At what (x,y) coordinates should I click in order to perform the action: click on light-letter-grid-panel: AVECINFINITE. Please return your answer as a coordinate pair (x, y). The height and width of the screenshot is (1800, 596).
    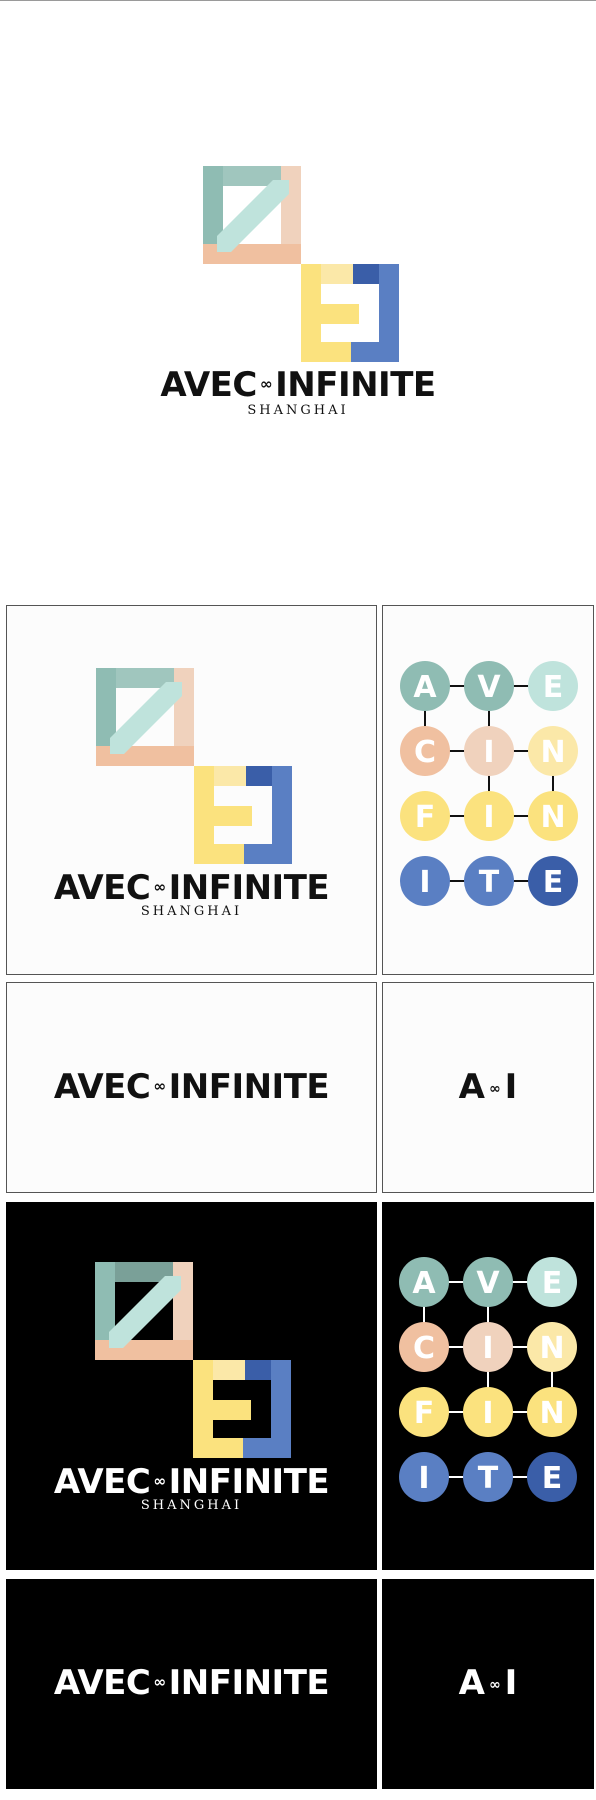
    Looking at the image, I should click on (488, 790).